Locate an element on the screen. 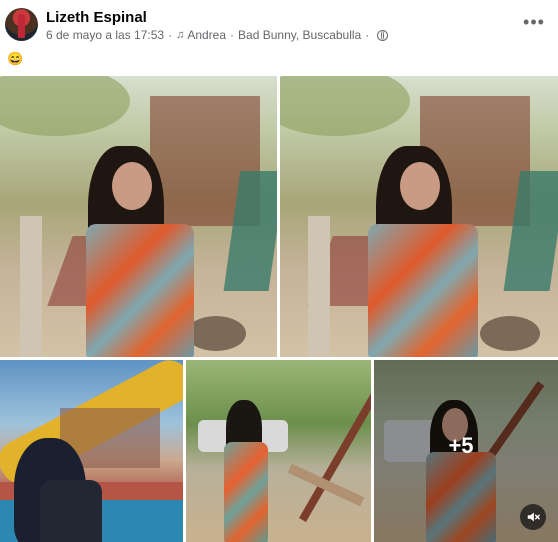 This screenshot has height=542, width=558. more-options-icon: ••• is located at coordinates (534, 22).